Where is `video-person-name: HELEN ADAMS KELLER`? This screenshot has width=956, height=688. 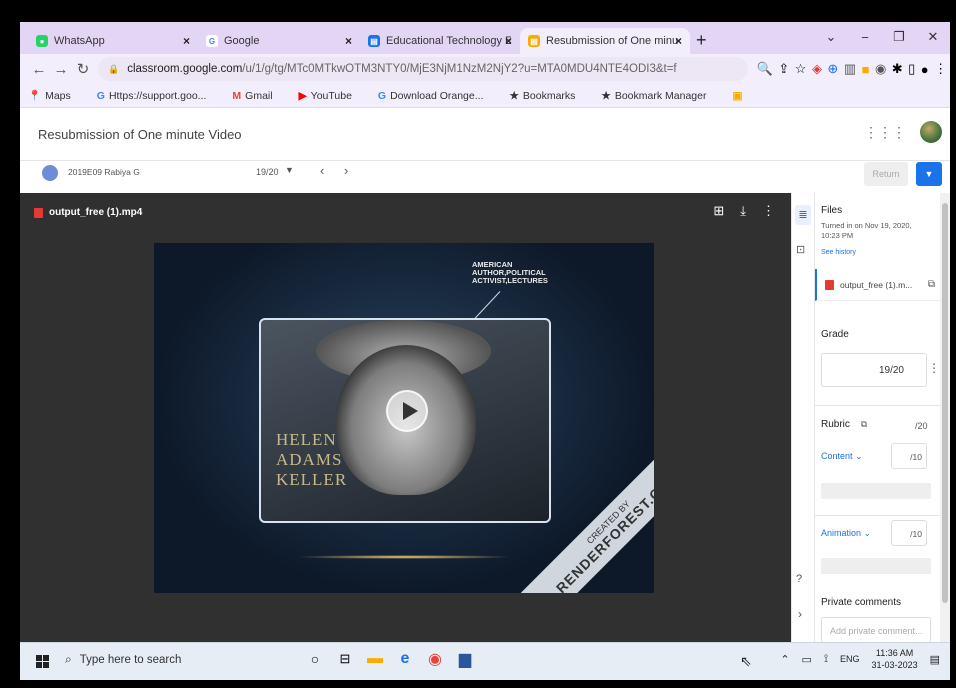 video-person-name: HELEN ADAMS KELLER is located at coordinates (311, 460).